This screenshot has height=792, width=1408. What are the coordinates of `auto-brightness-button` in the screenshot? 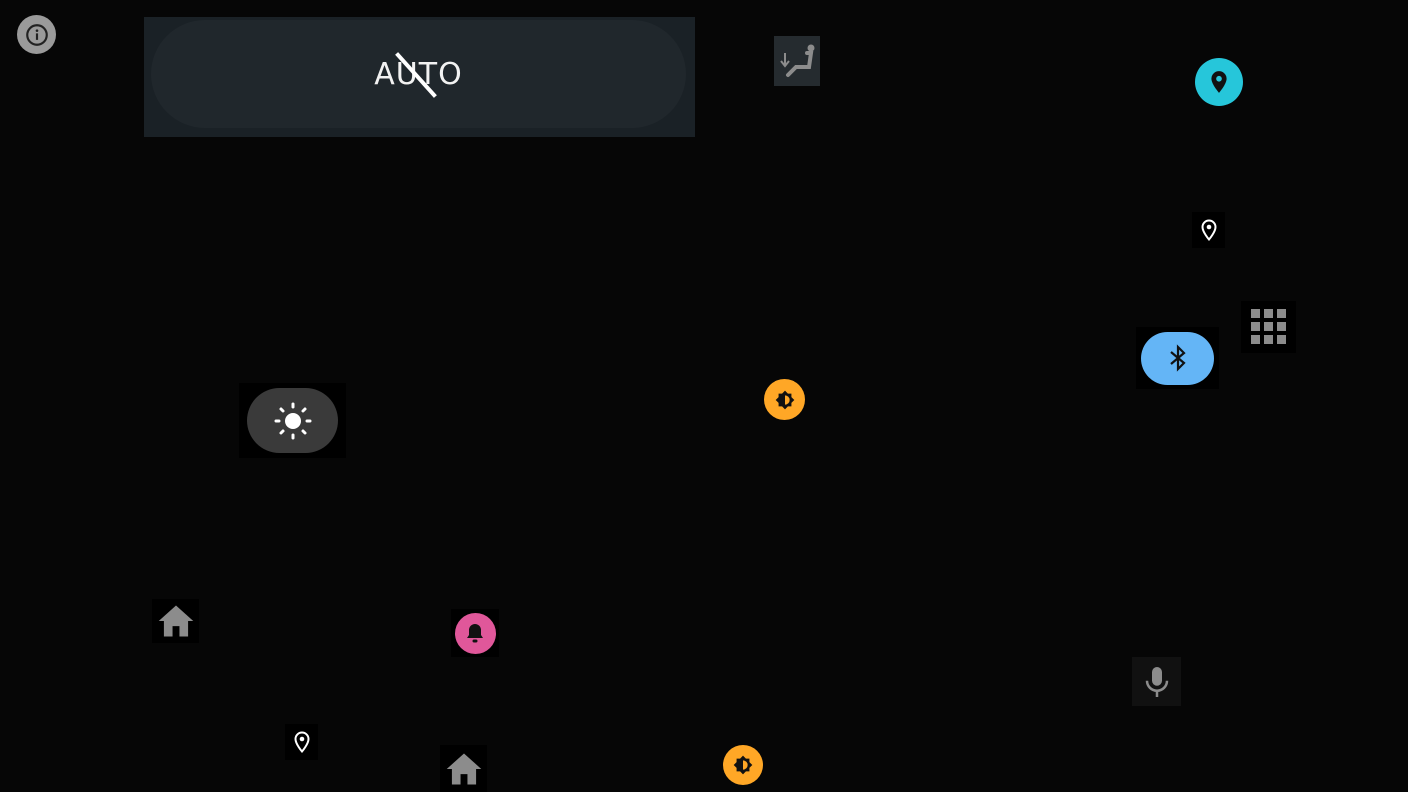 It's located at (784, 399).